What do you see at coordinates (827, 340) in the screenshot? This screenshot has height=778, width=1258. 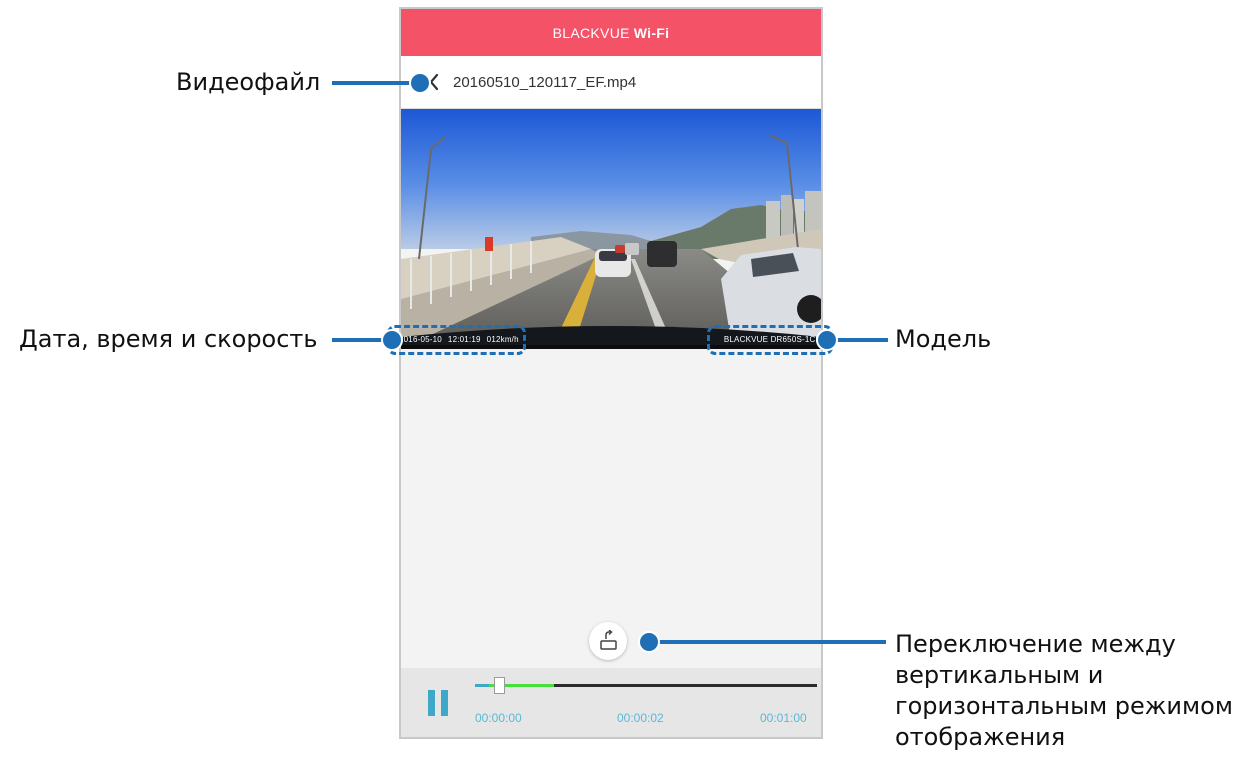 I see `callout-model-dot` at bounding box center [827, 340].